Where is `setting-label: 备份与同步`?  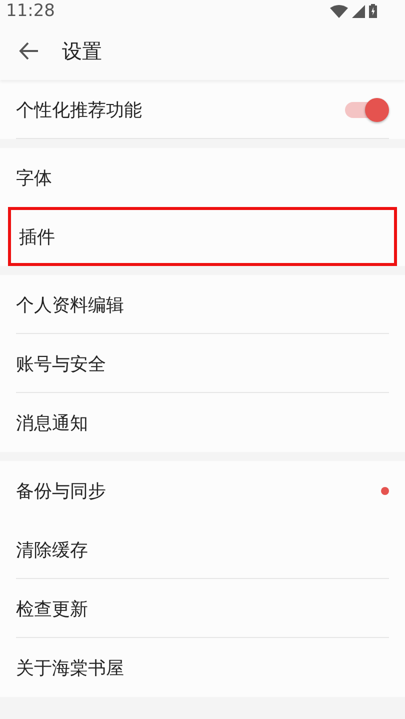
setting-label: 备份与同步 is located at coordinates (61, 491).